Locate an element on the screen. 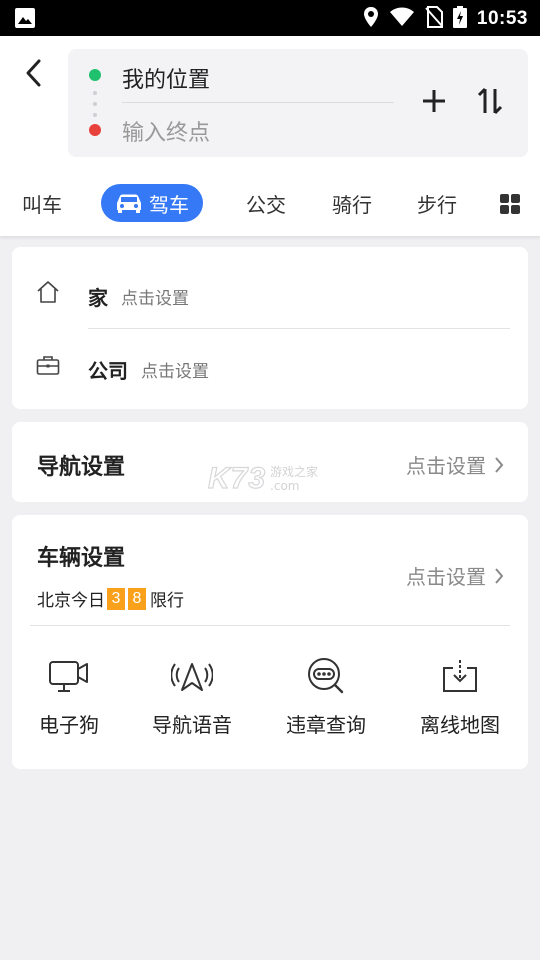  vehicle-settings-title: 车辆设置 is located at coordinates (81, 558).